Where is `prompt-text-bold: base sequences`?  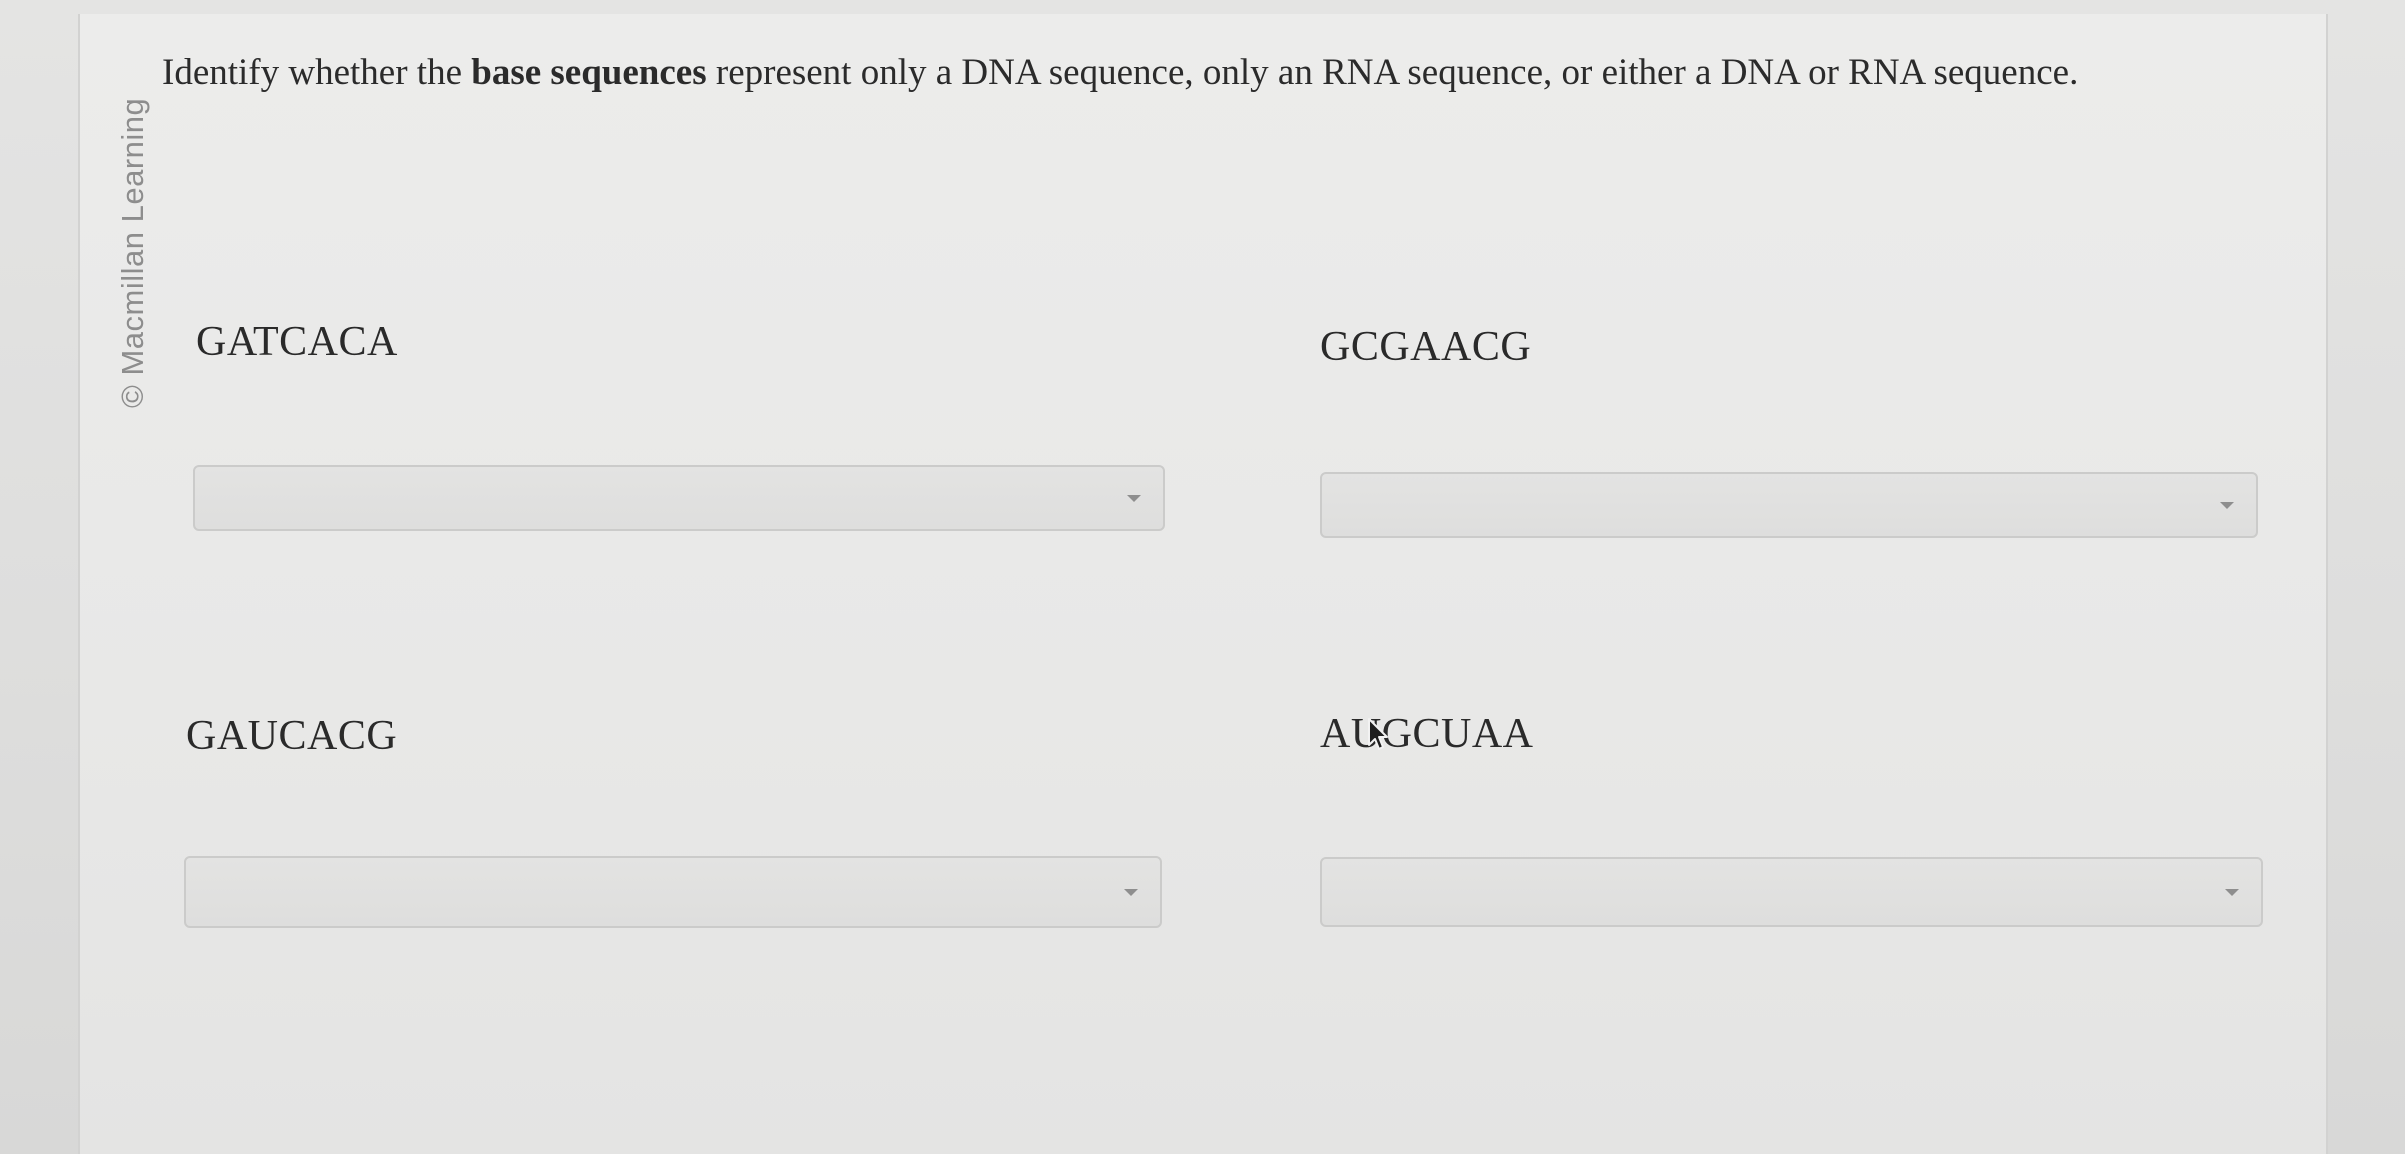 prompt-text-bold: base sequences is located at coordinates (589, 72).